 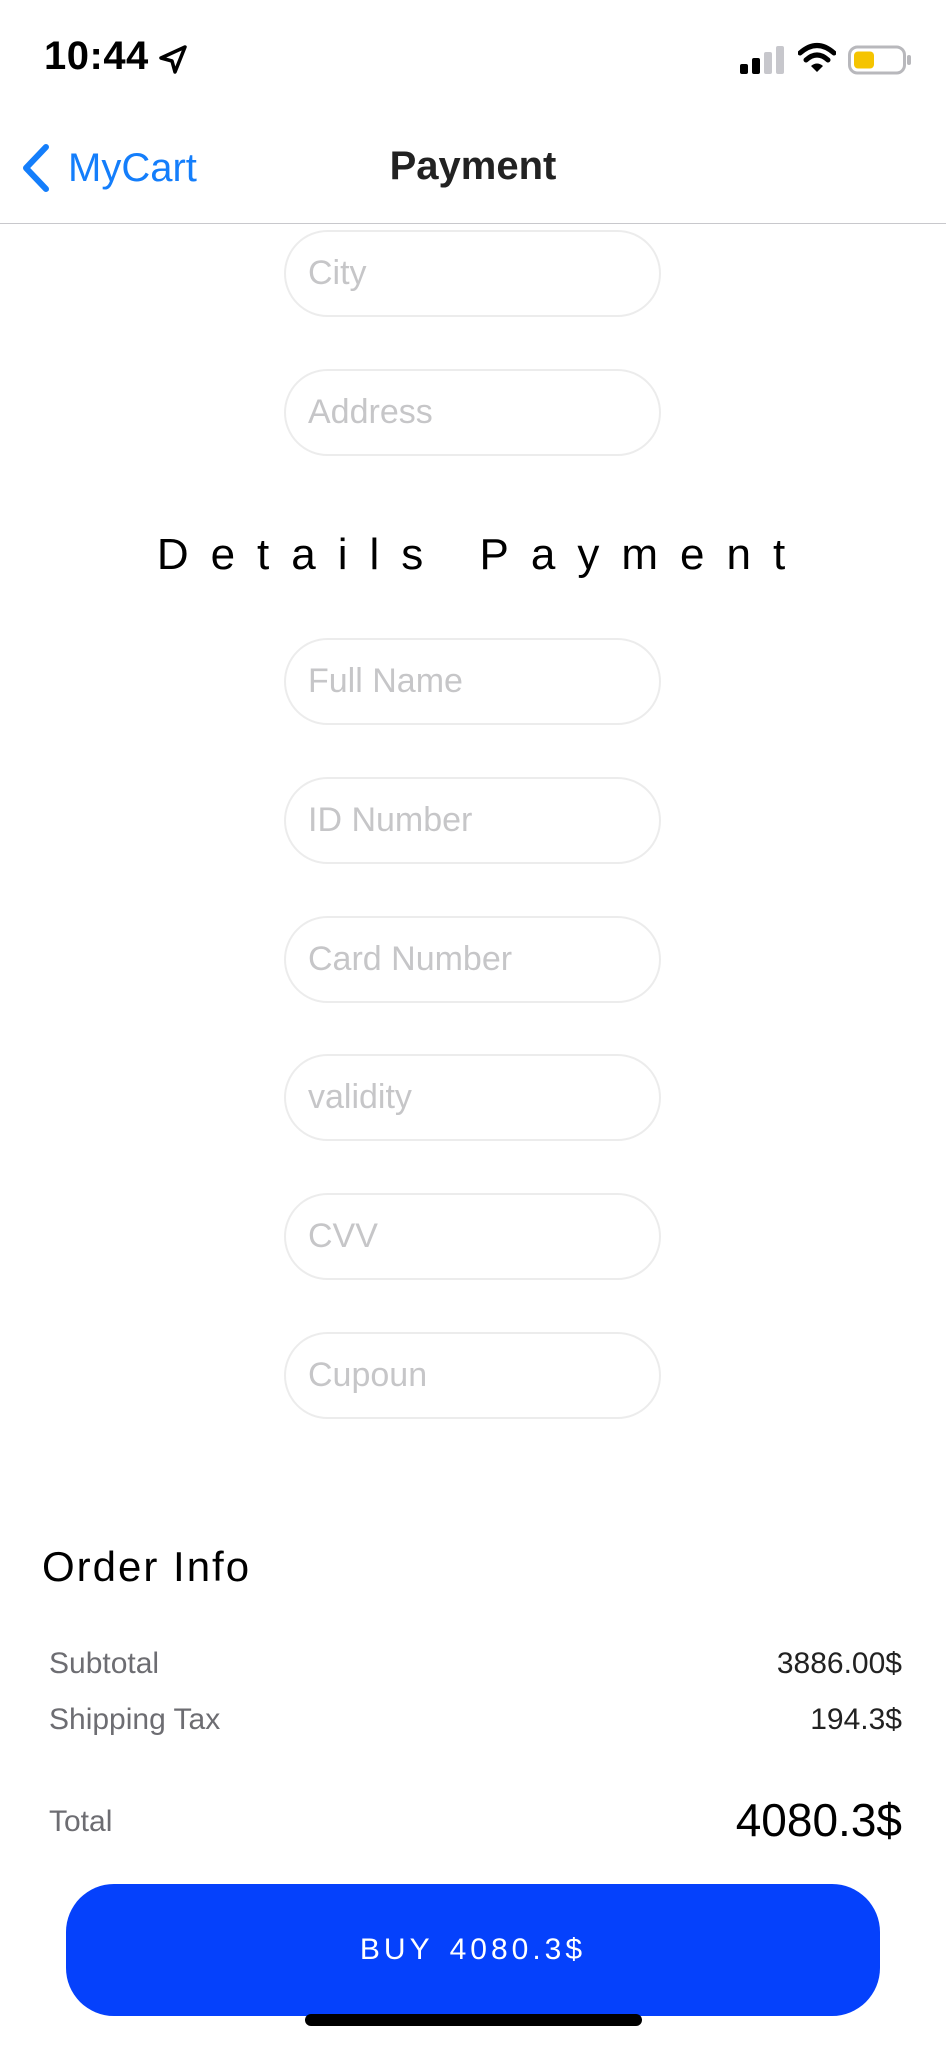 What do you see at coordinates (473, 166) in the screenshot?
I see `page-title: Payment` at bounding box center [473, 166].